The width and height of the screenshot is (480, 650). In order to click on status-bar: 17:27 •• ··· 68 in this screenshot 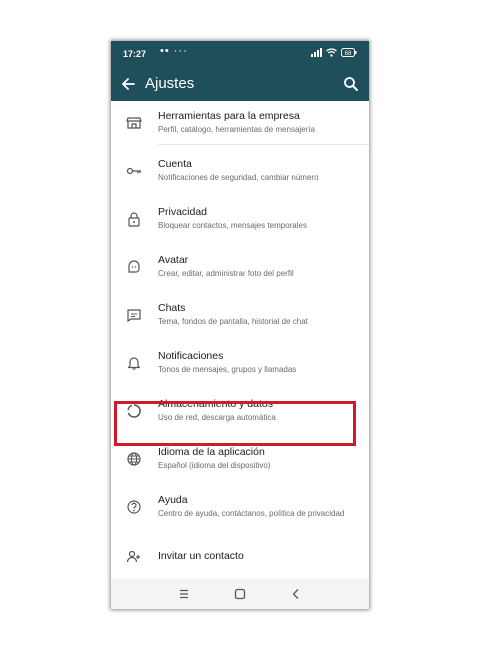, I will do `click(240, 54)`.